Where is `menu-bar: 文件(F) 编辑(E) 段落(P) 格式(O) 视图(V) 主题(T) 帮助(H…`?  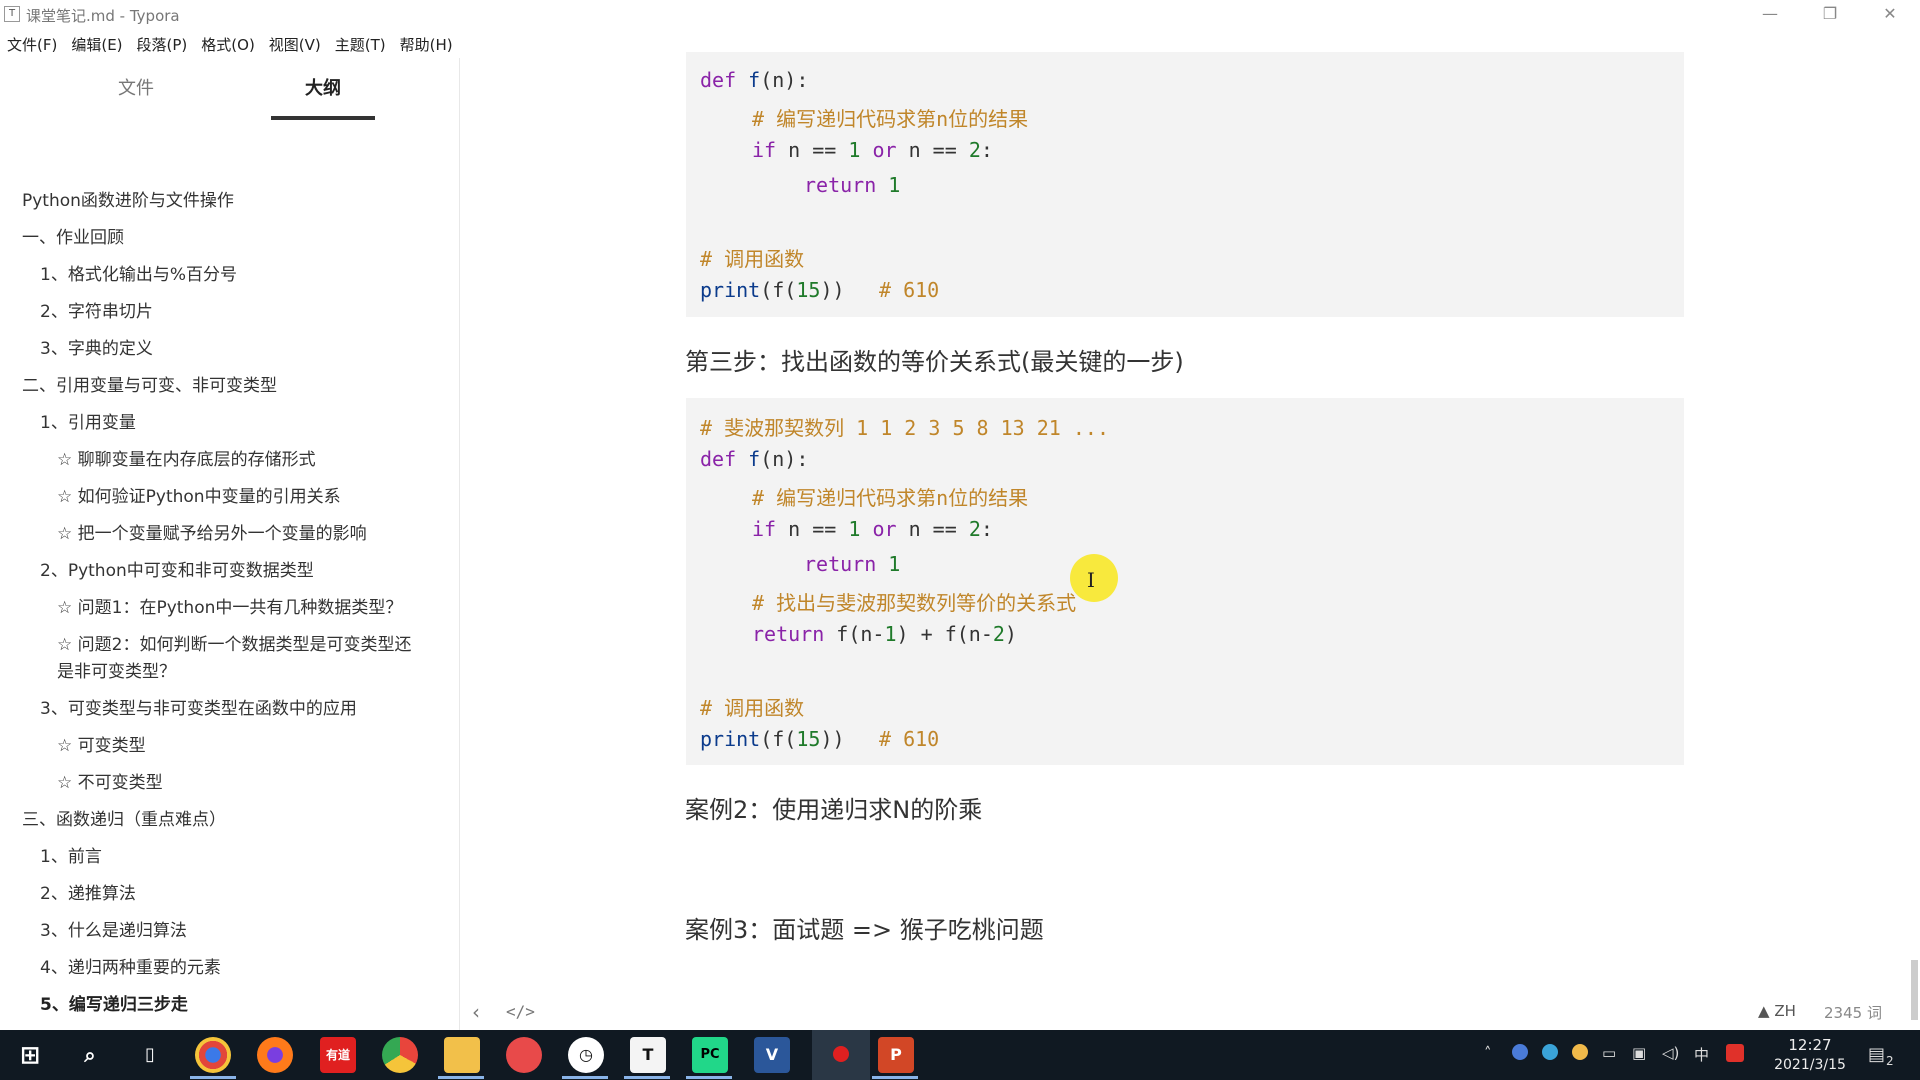
menu-bar: 文件(F) 编辑(E) 段落(P) 格式(O) 视图(V) 主题(T) 帮助(H… is located at coordinates (230, 43).